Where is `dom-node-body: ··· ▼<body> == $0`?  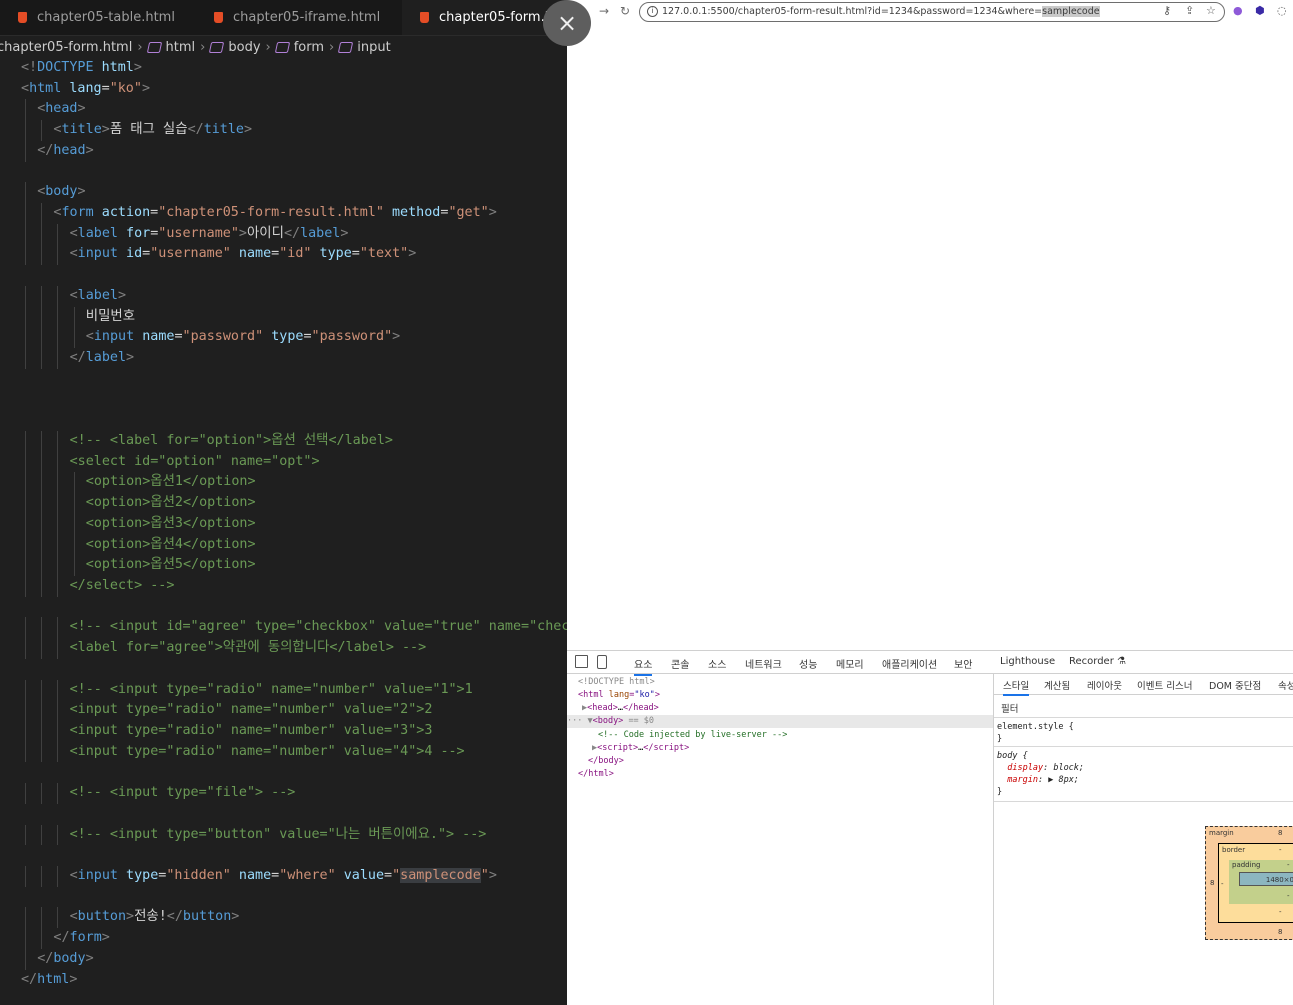
dom-node-body: ··· ▼<body> == $0 is located at coordinates (780, 721).